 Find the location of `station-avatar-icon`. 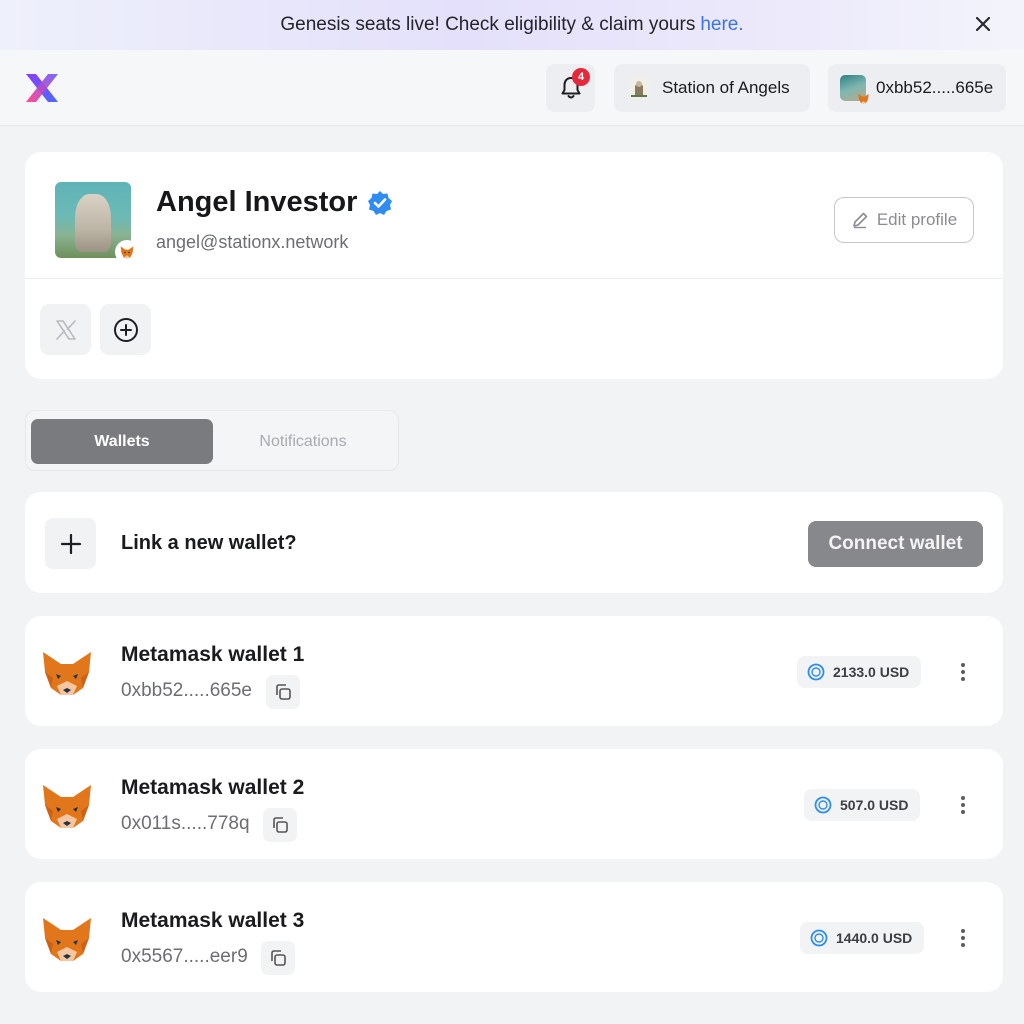

station-avatar-icon is located at coordinates (639, 88).